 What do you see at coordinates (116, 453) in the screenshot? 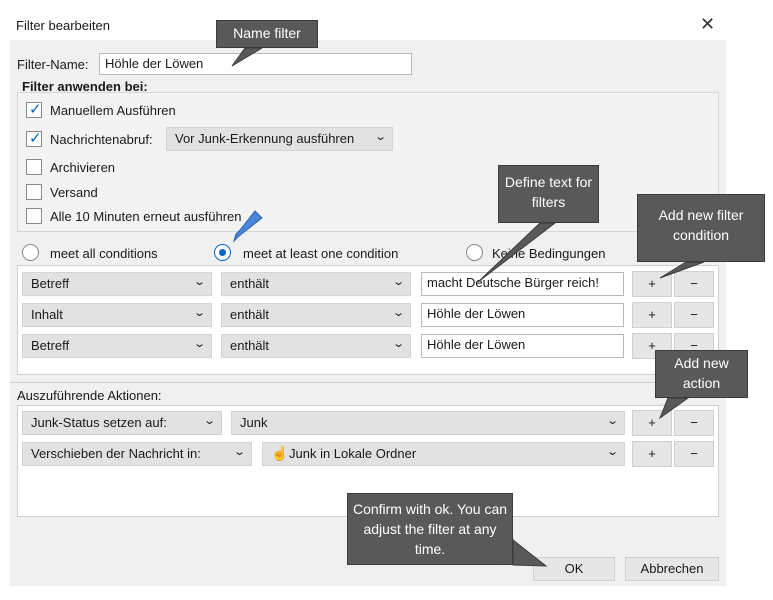
I see `action-type-value: Verschieben der Nachricht in:` at bounding box center [116, 453].